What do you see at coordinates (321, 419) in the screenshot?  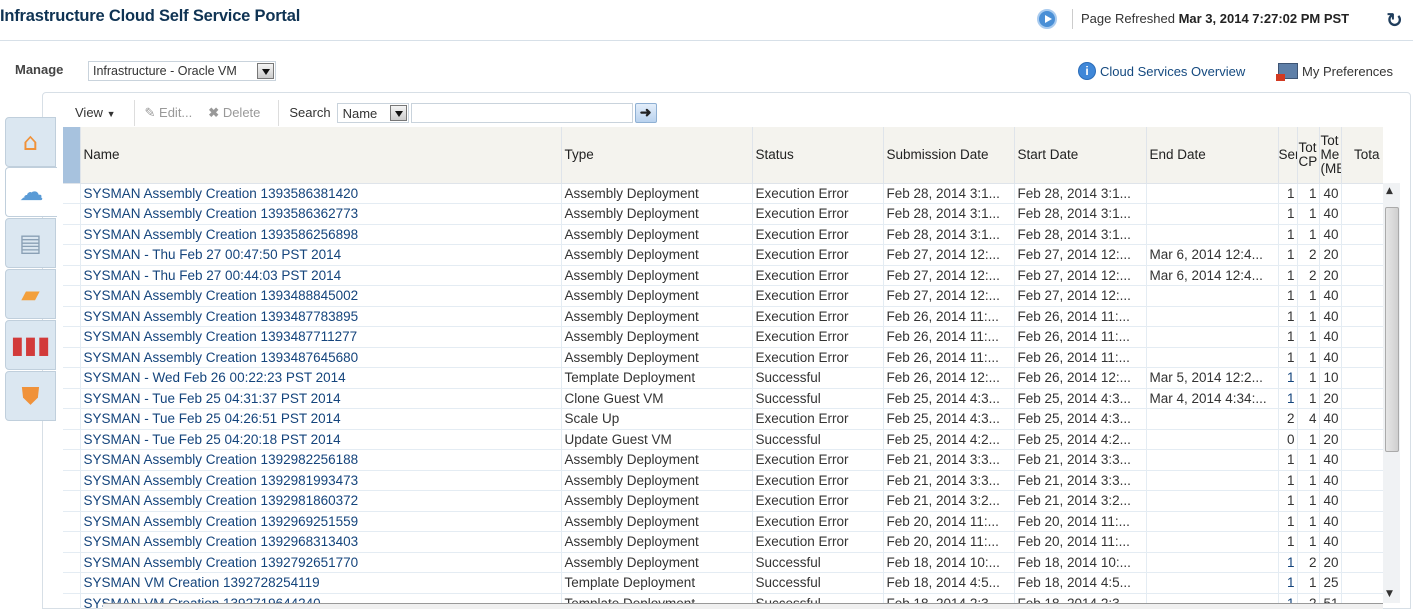 I see `cell-name: SYSMAN - Tue Feb 25 04:26:51 PST 2014` at bounding box center [321, 419].